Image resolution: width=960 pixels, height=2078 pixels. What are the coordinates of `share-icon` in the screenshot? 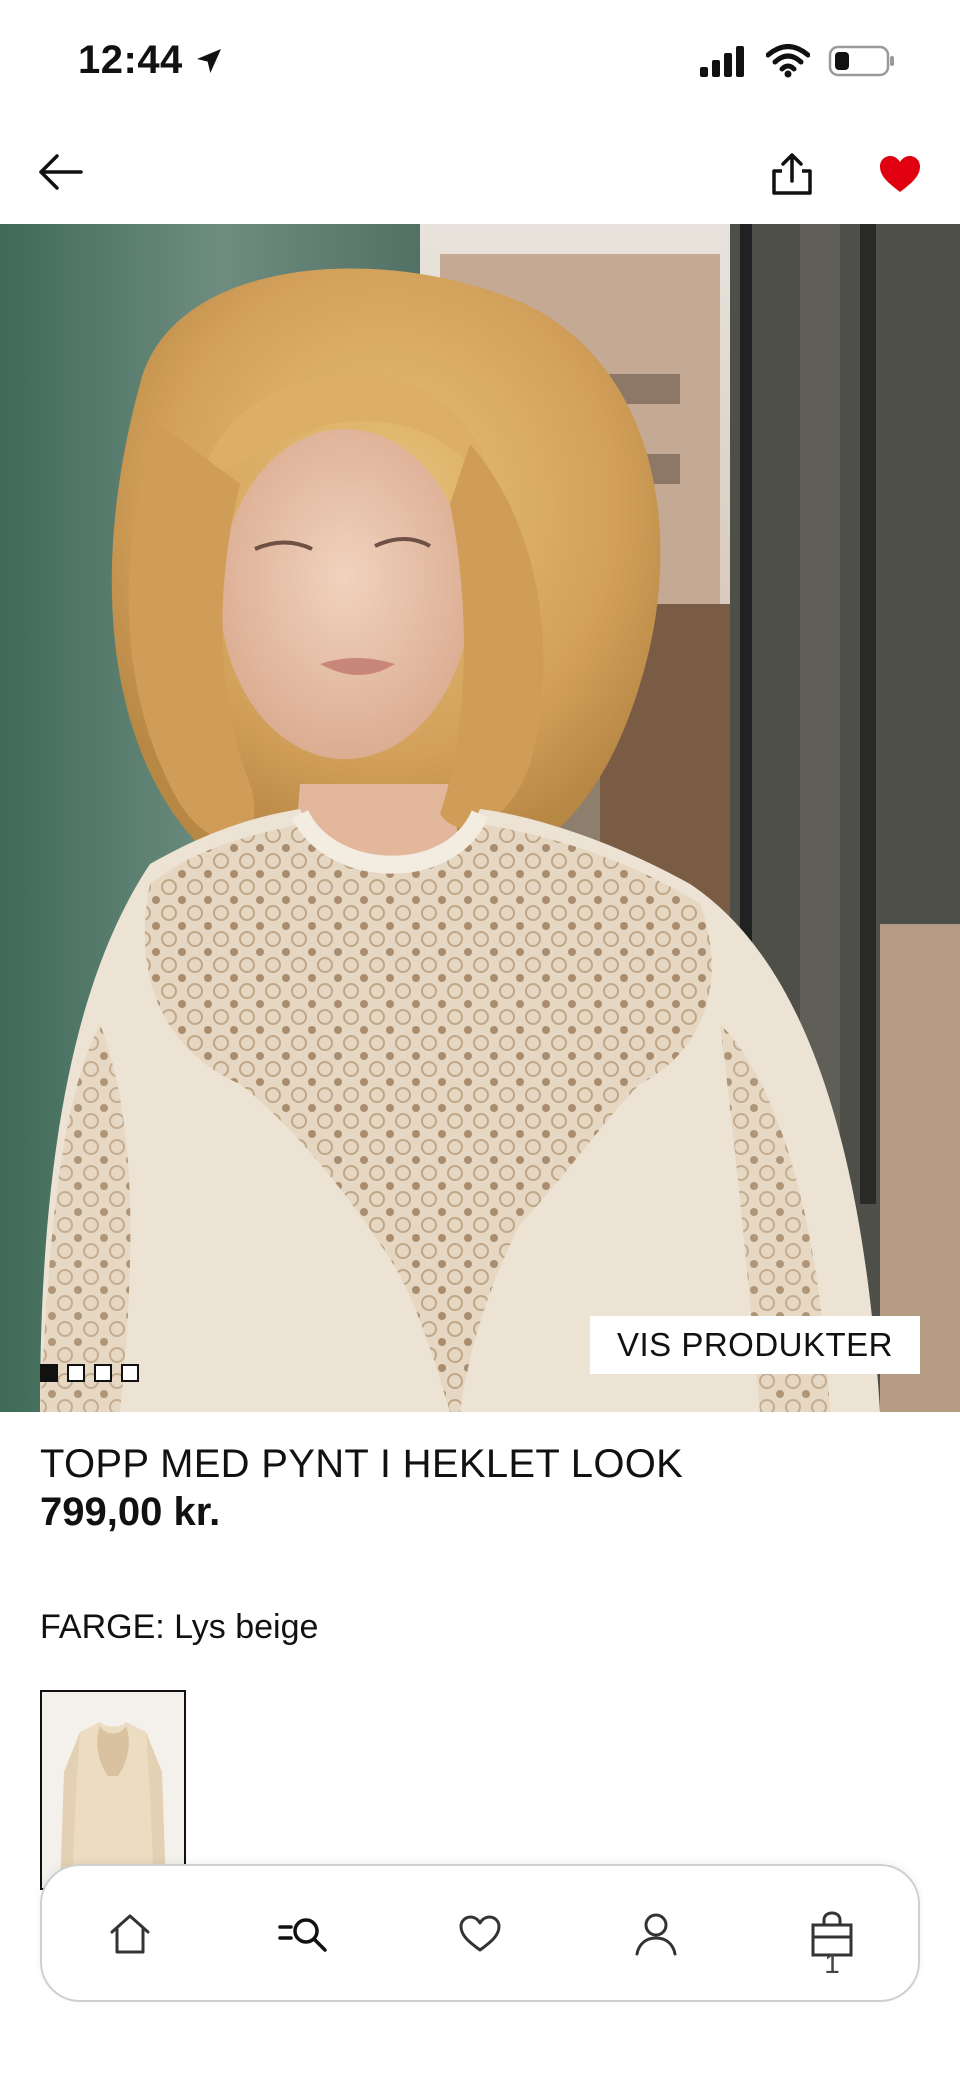 It's located at (792, 174).